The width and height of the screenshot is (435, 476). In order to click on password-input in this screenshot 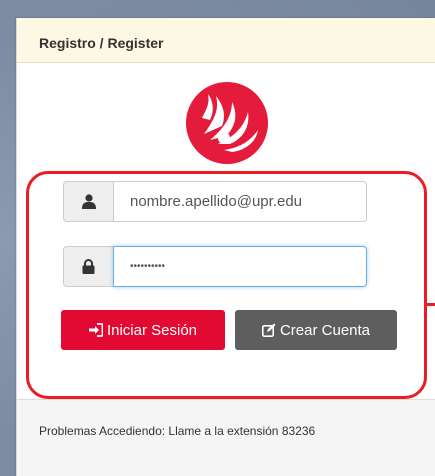, I will do `click(240, 266)`.